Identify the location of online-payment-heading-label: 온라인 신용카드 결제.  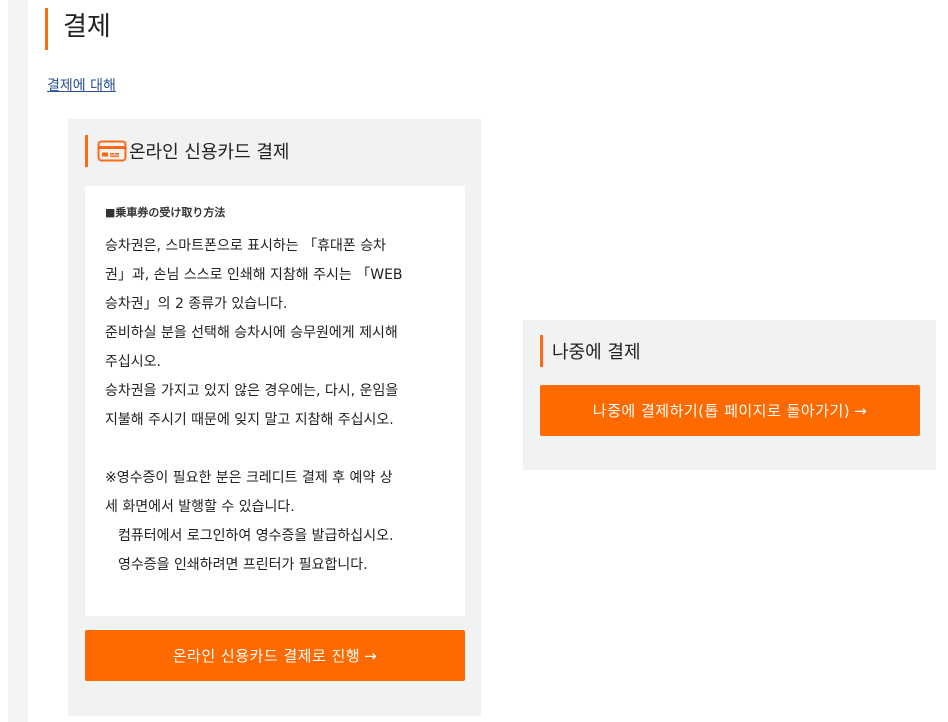
(209, 152).